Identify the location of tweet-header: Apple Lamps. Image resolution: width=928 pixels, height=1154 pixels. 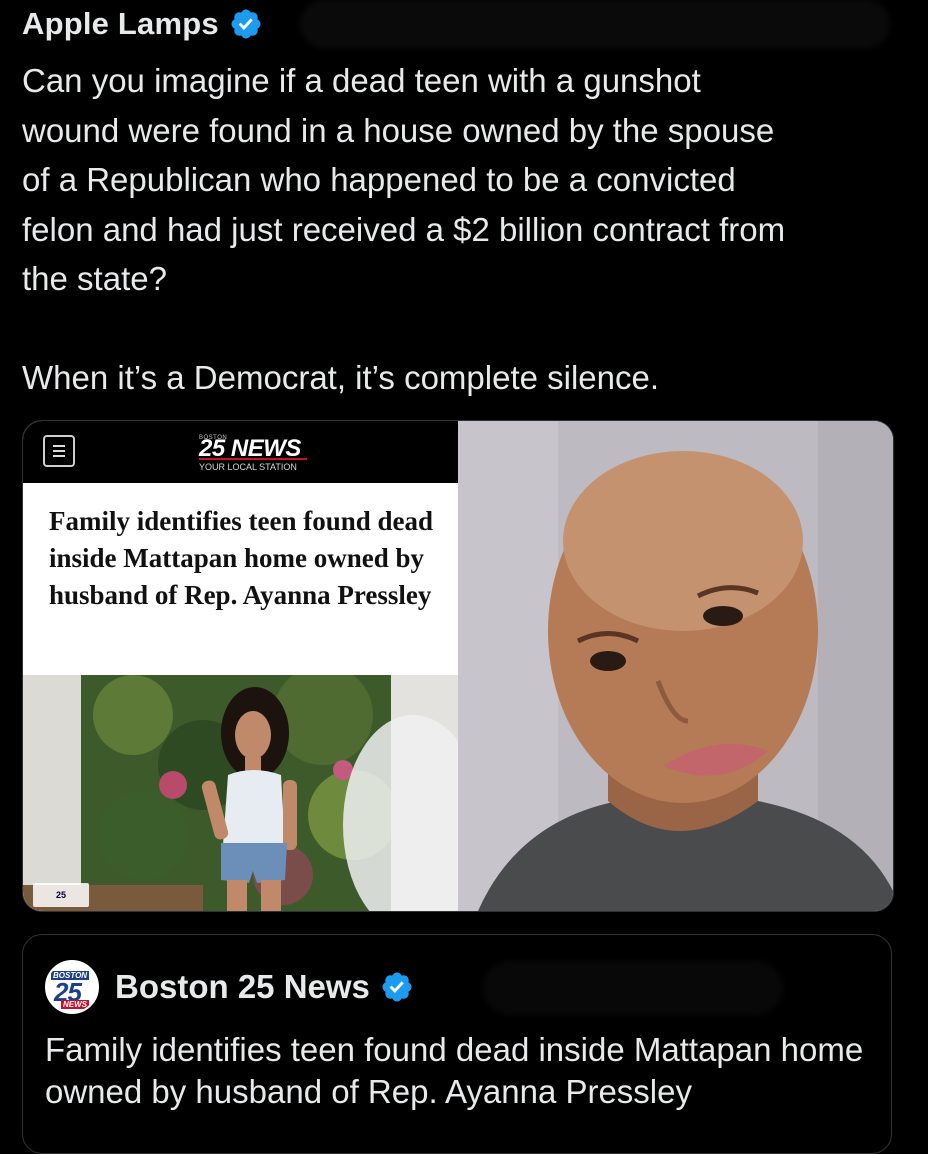
(142, 24).